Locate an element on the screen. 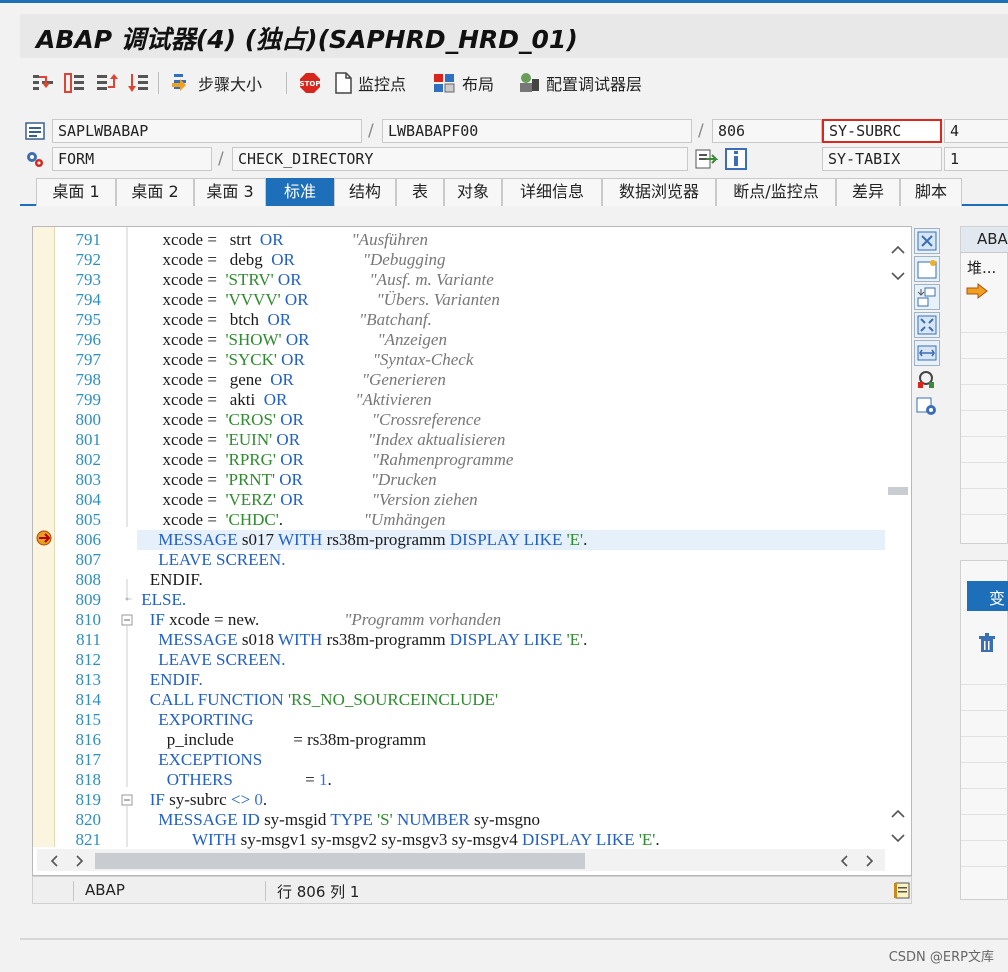  watchpoint-button: 监控点 is located at coordinates (369, 83).